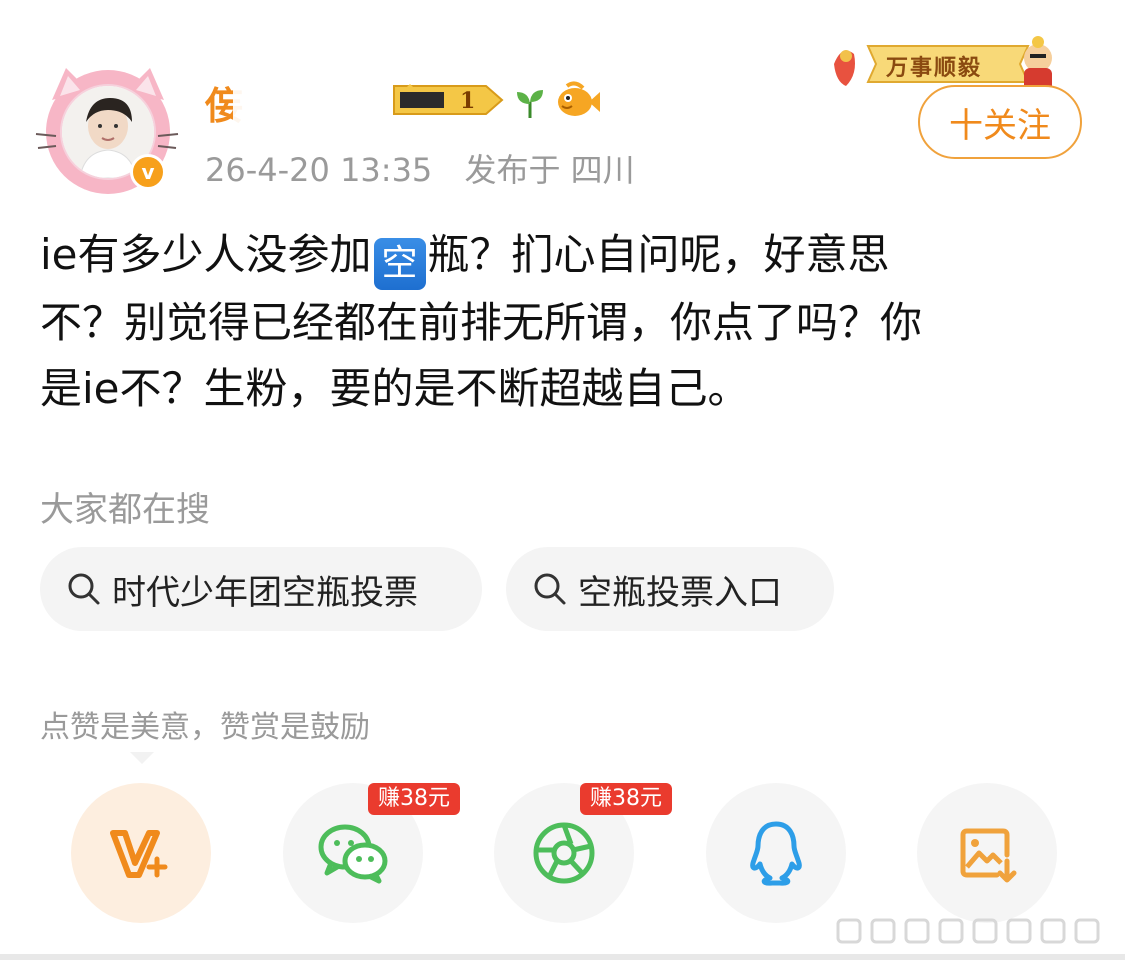 The height and width of the screenshot is (960, 1125). I want to click on follow-button: 十关注, so click(1000, 122).